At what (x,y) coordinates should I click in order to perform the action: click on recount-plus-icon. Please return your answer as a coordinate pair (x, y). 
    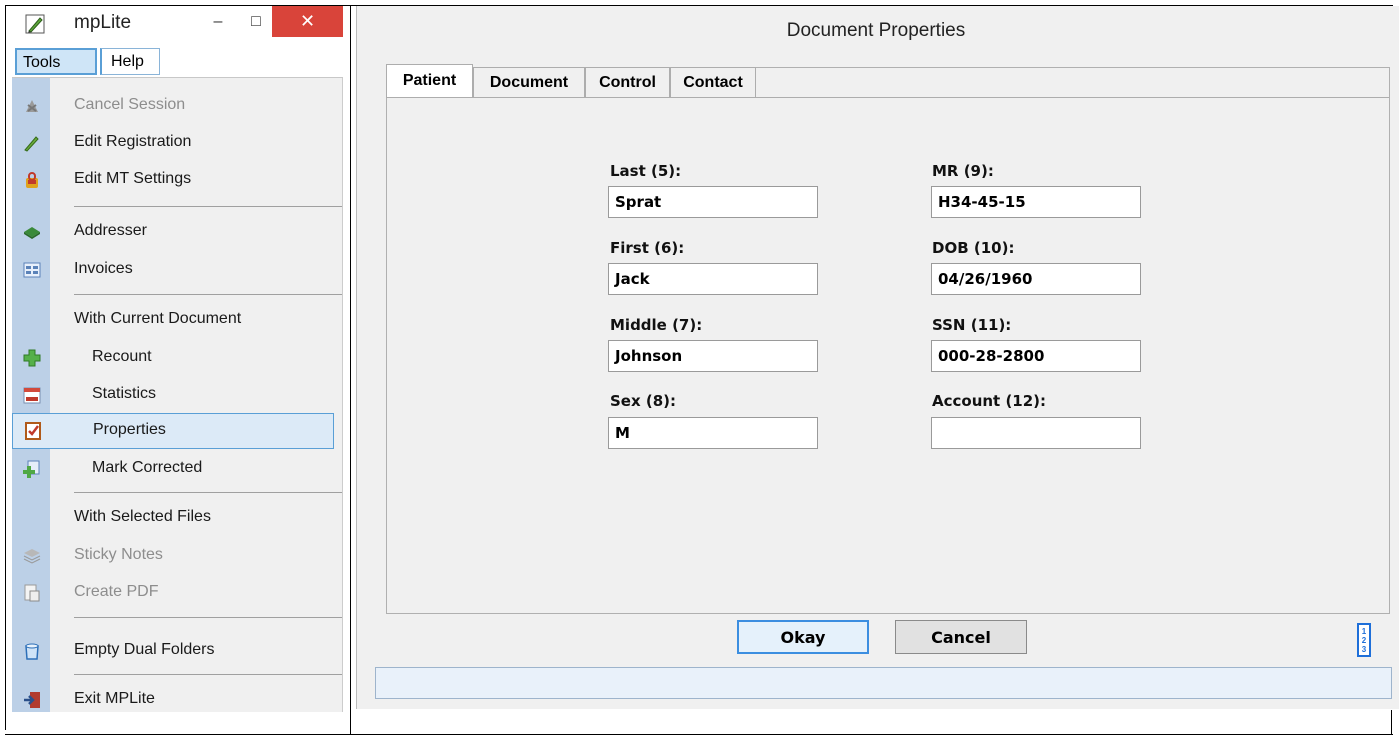
    Looking at the image, I should click on (32, 358).